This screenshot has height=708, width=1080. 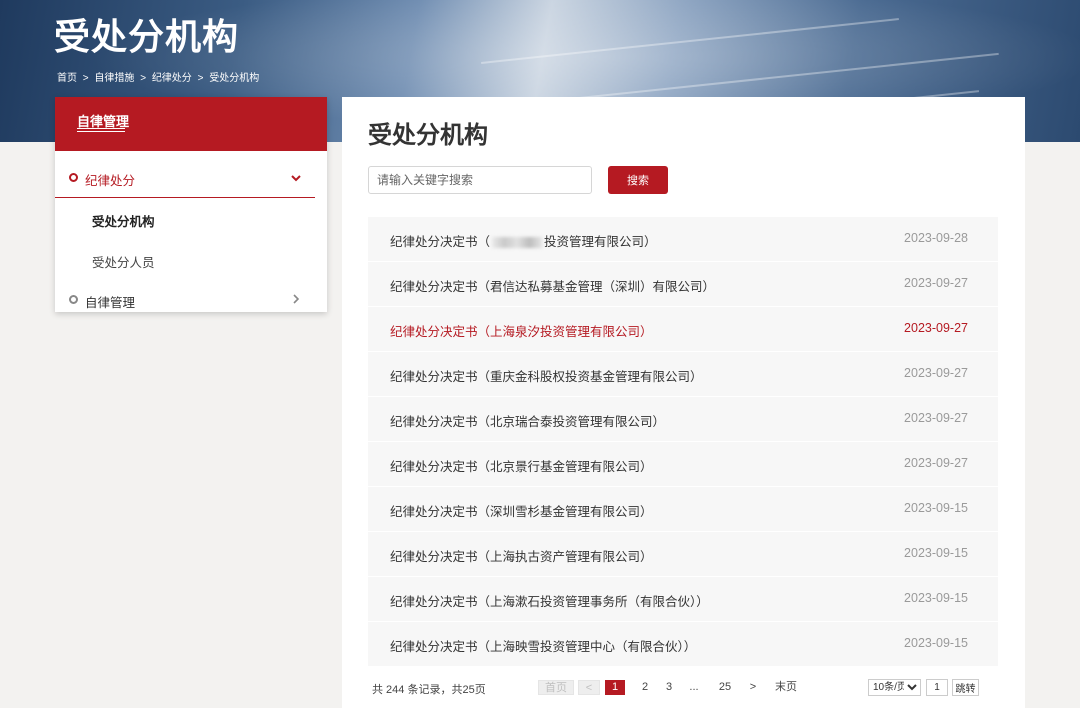 I want to click on sidebar: 自律管理 纪律处分 受处分机构 受处分人员 自律管理, so click(x=191, y=204).